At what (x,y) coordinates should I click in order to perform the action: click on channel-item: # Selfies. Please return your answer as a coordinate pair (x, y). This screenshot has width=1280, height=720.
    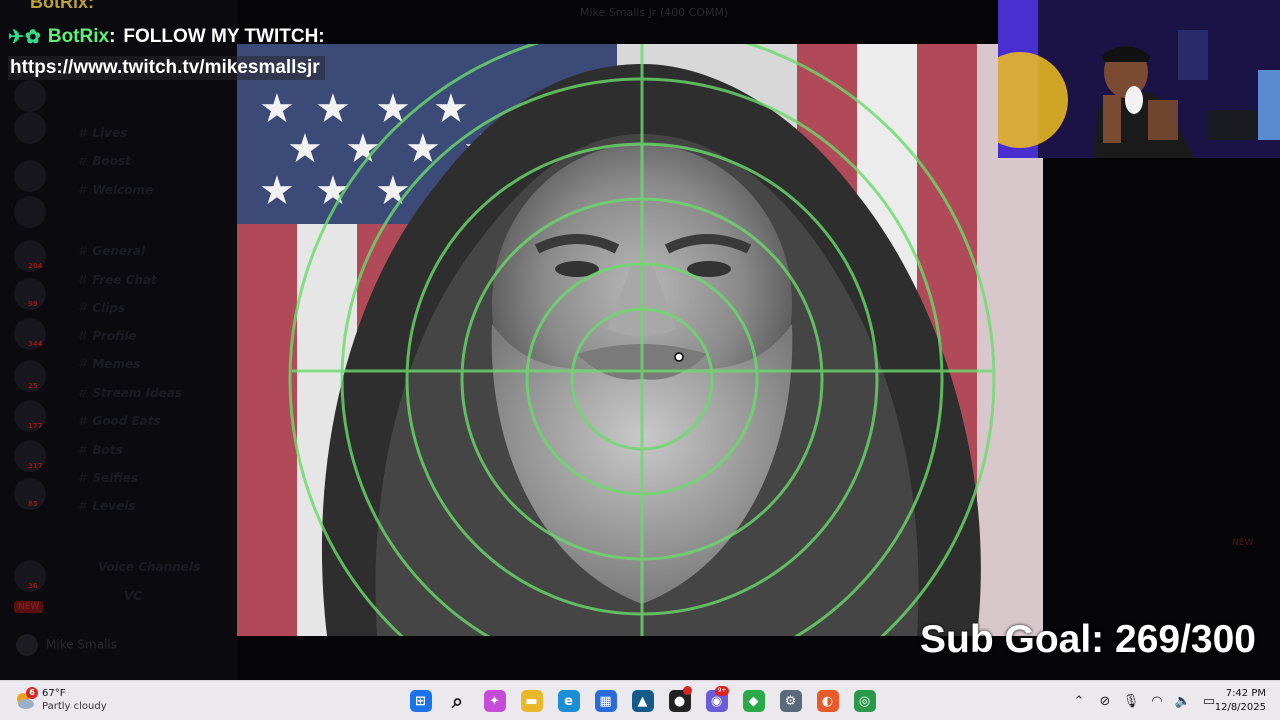
    Looking at the image, I should click on (108, 478).